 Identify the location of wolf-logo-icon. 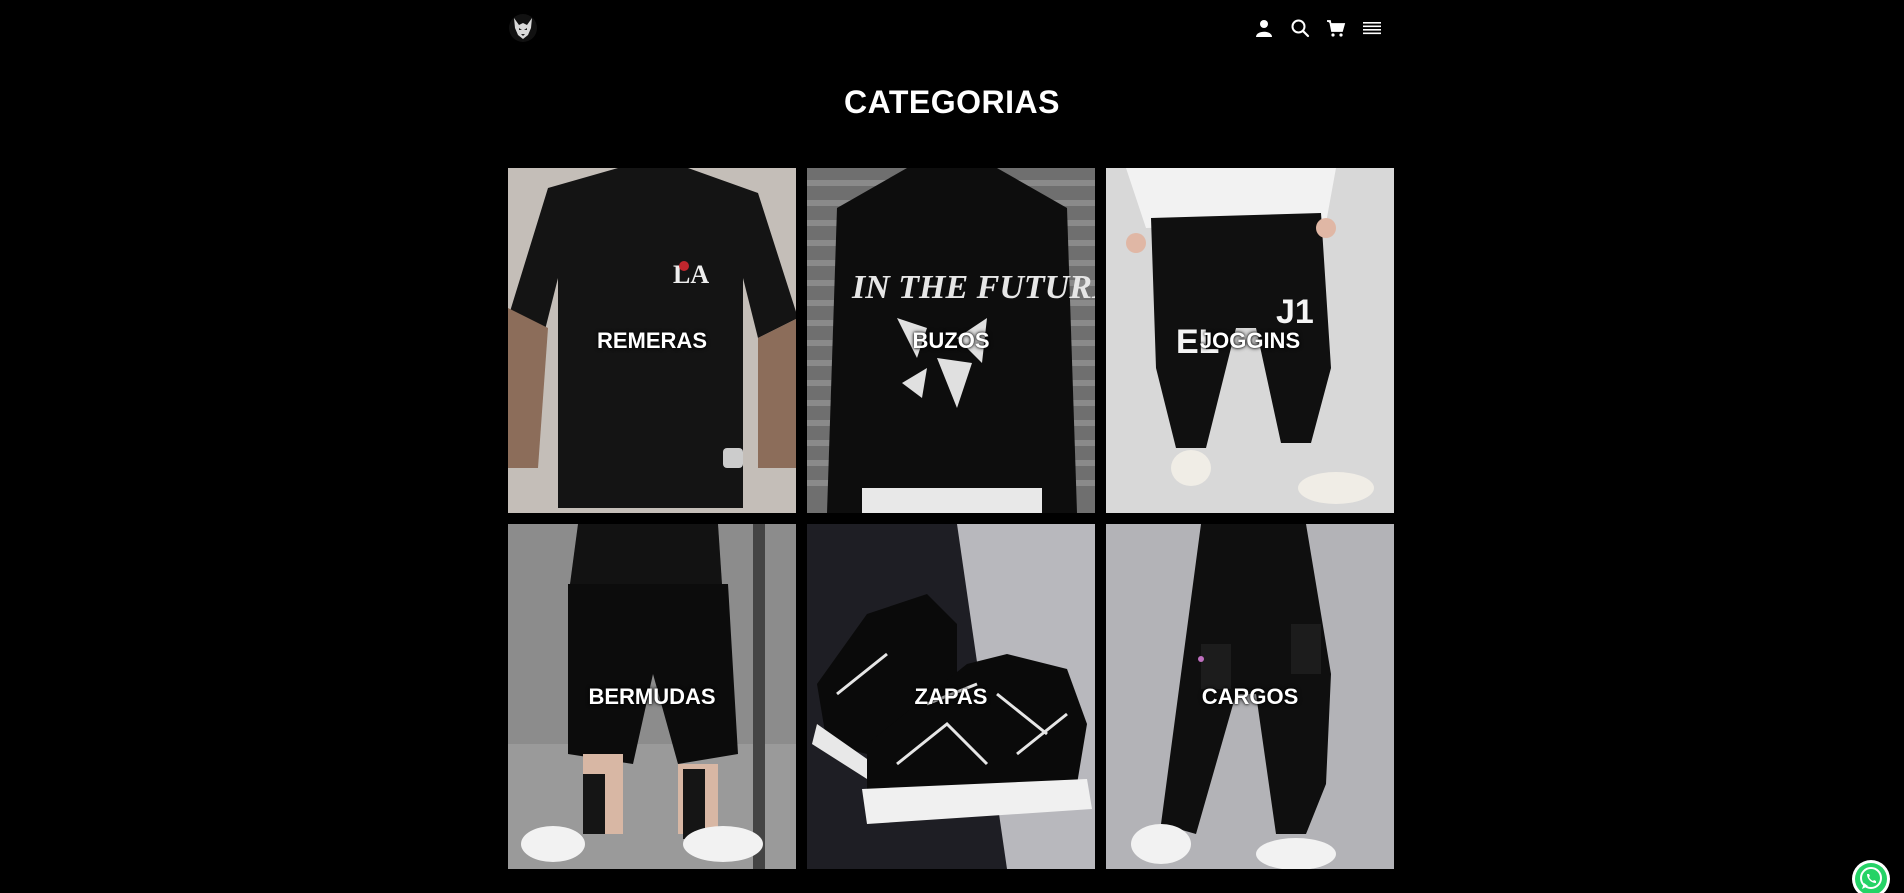
(523, 28).